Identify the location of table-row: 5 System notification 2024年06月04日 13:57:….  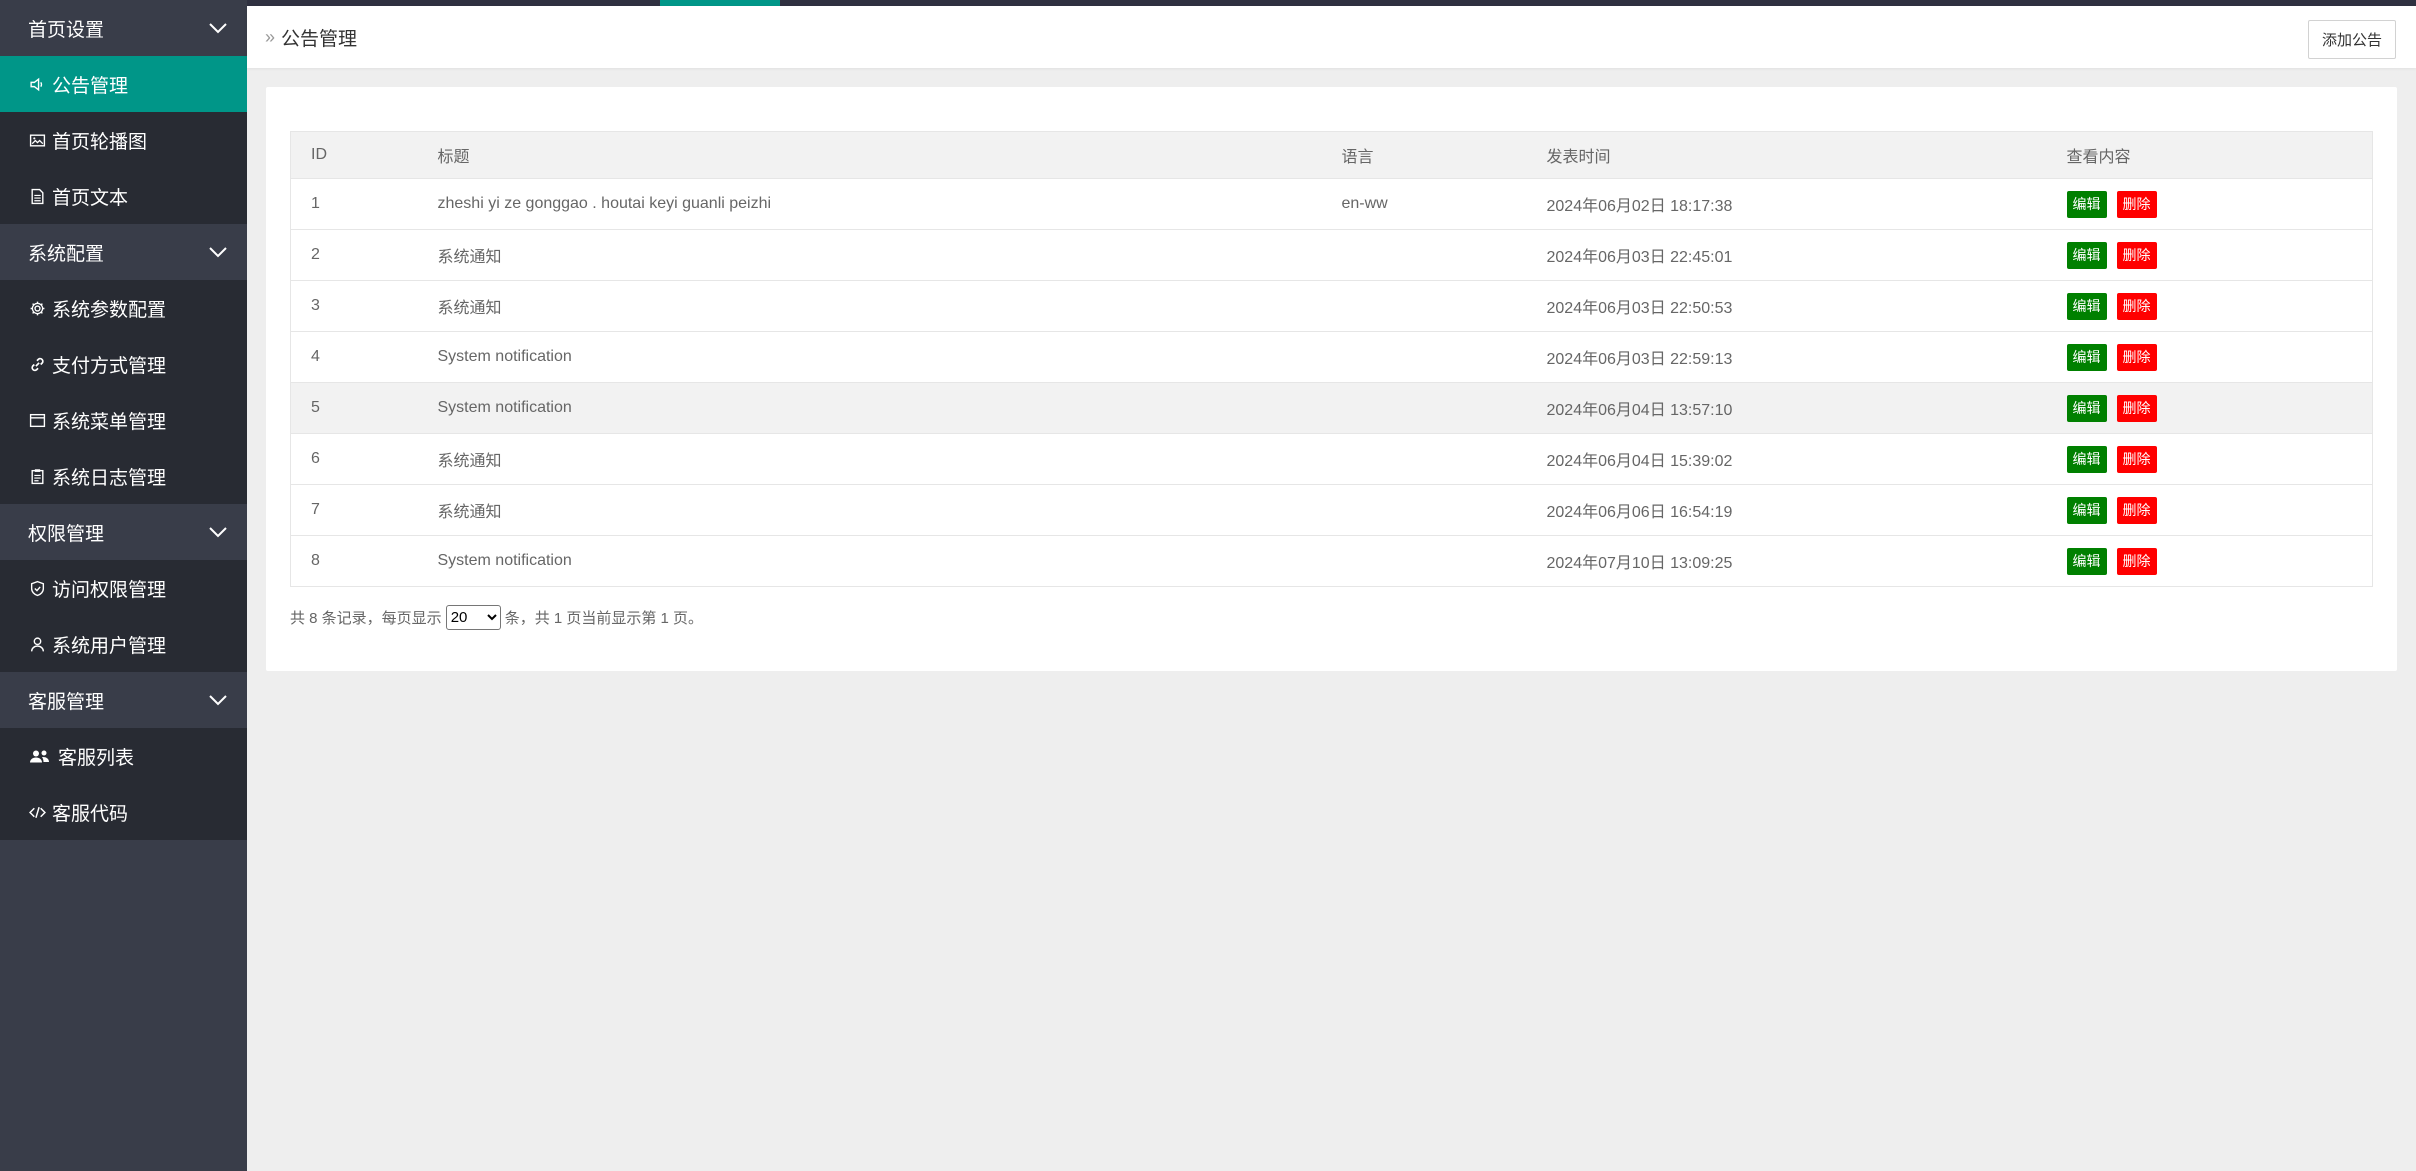
(1331, 408).